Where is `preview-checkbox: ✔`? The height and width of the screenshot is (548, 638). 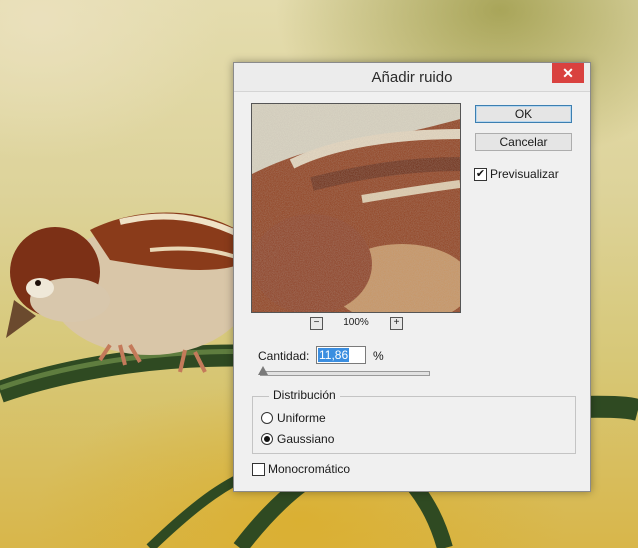 preview-checkbox: ✔ is located at coordinates (480, 174).